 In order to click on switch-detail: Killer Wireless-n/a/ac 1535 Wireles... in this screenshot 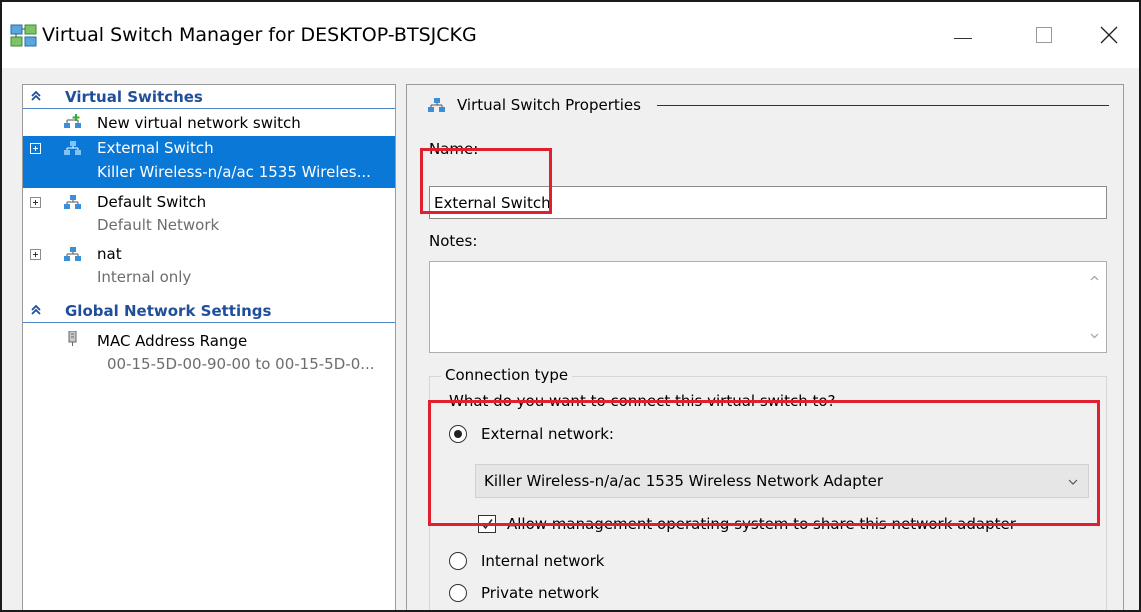, I will do `click(234, 172)`.